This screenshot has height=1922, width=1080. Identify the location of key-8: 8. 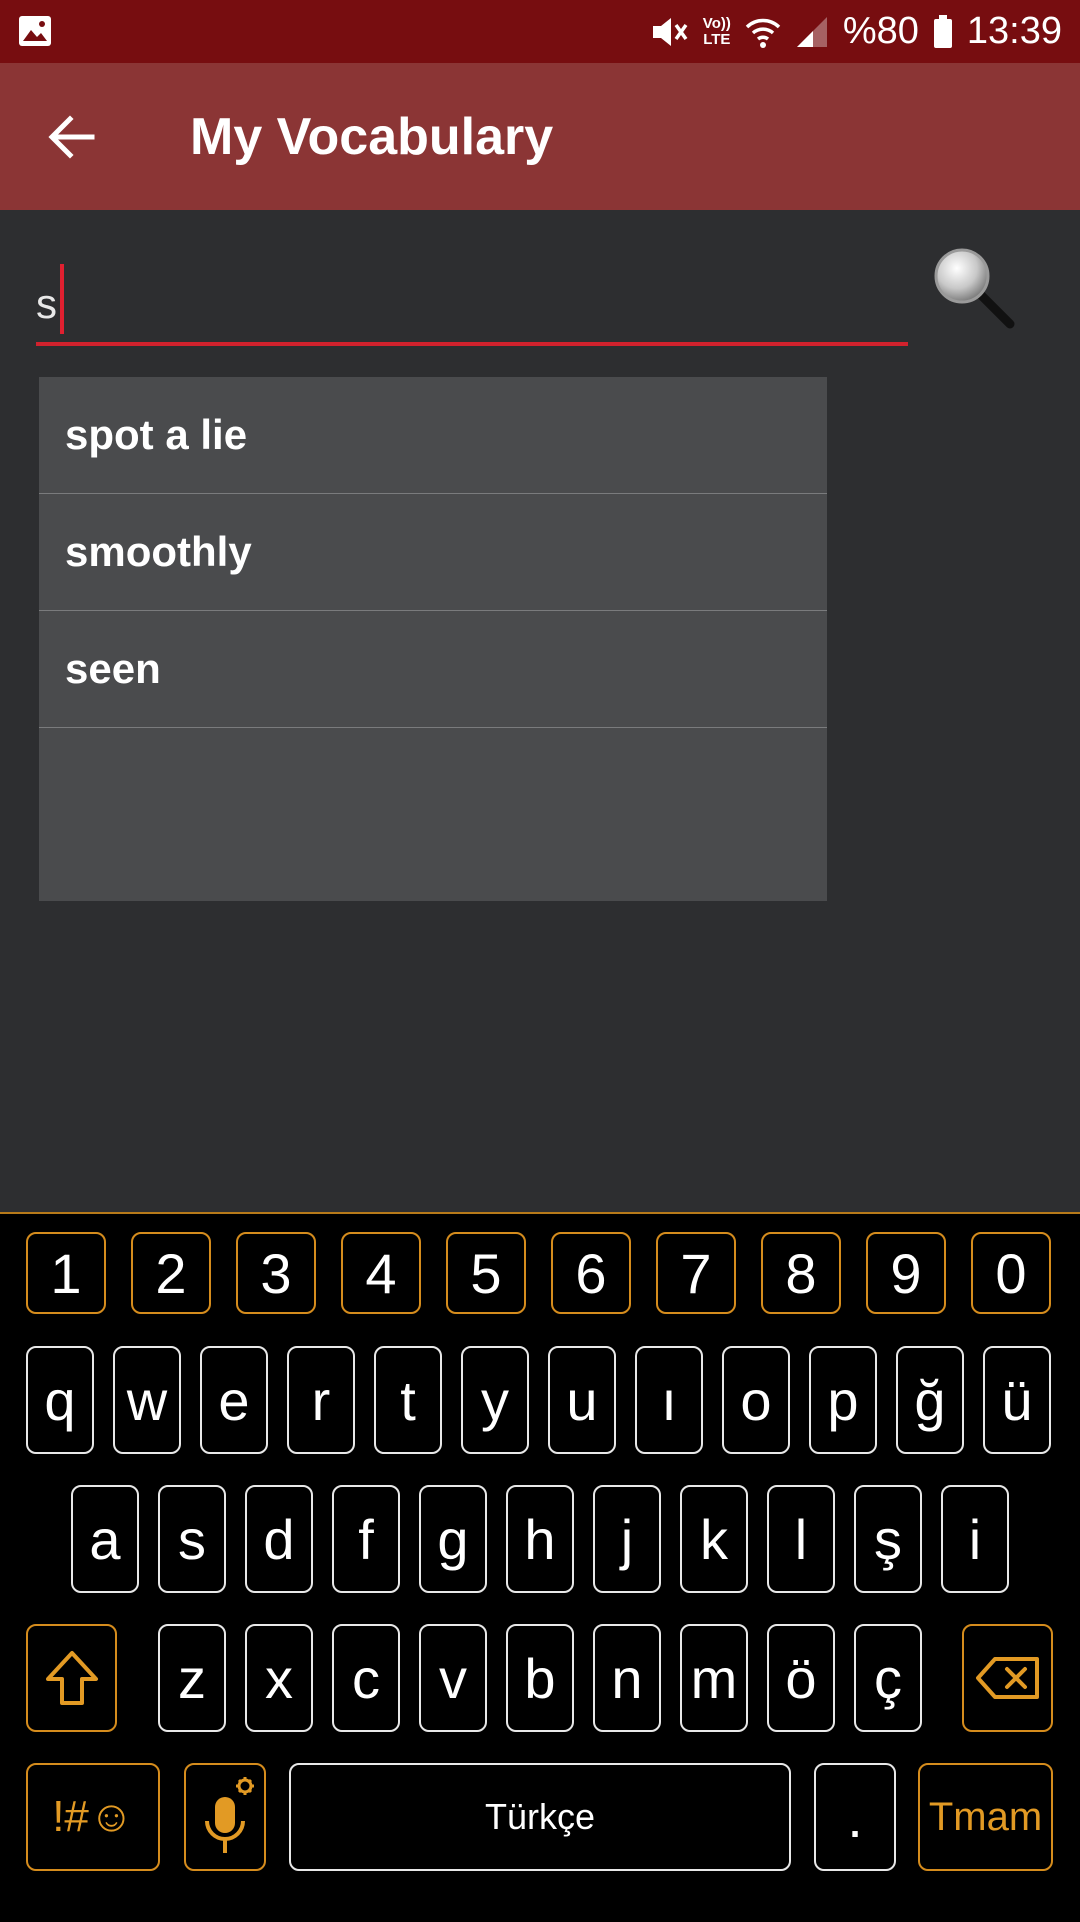
(801, 1273).